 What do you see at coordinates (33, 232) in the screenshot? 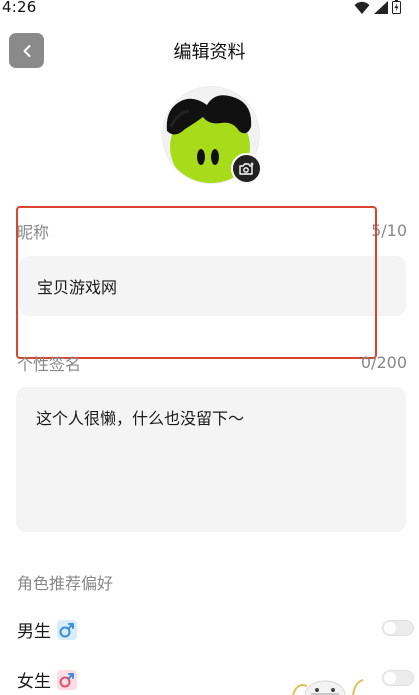
I see `nickname-label: 昵称` at bounding box center [33, 232].